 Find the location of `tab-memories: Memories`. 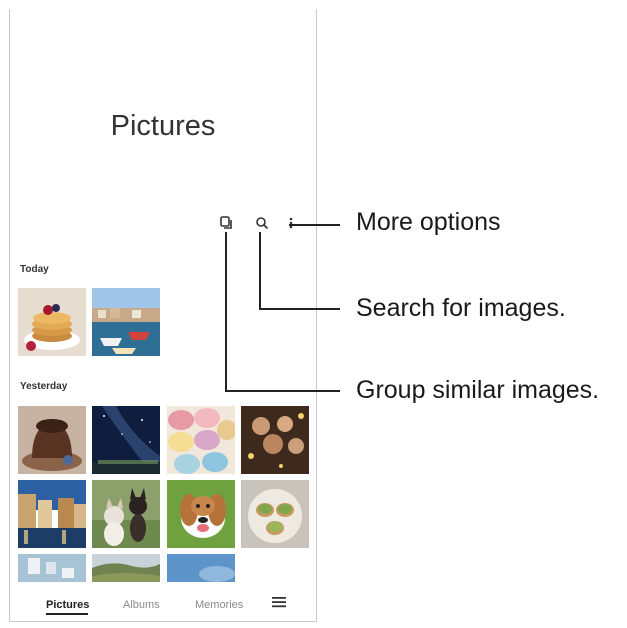

tab-memories: Memories is located at coordinates (219, 605).